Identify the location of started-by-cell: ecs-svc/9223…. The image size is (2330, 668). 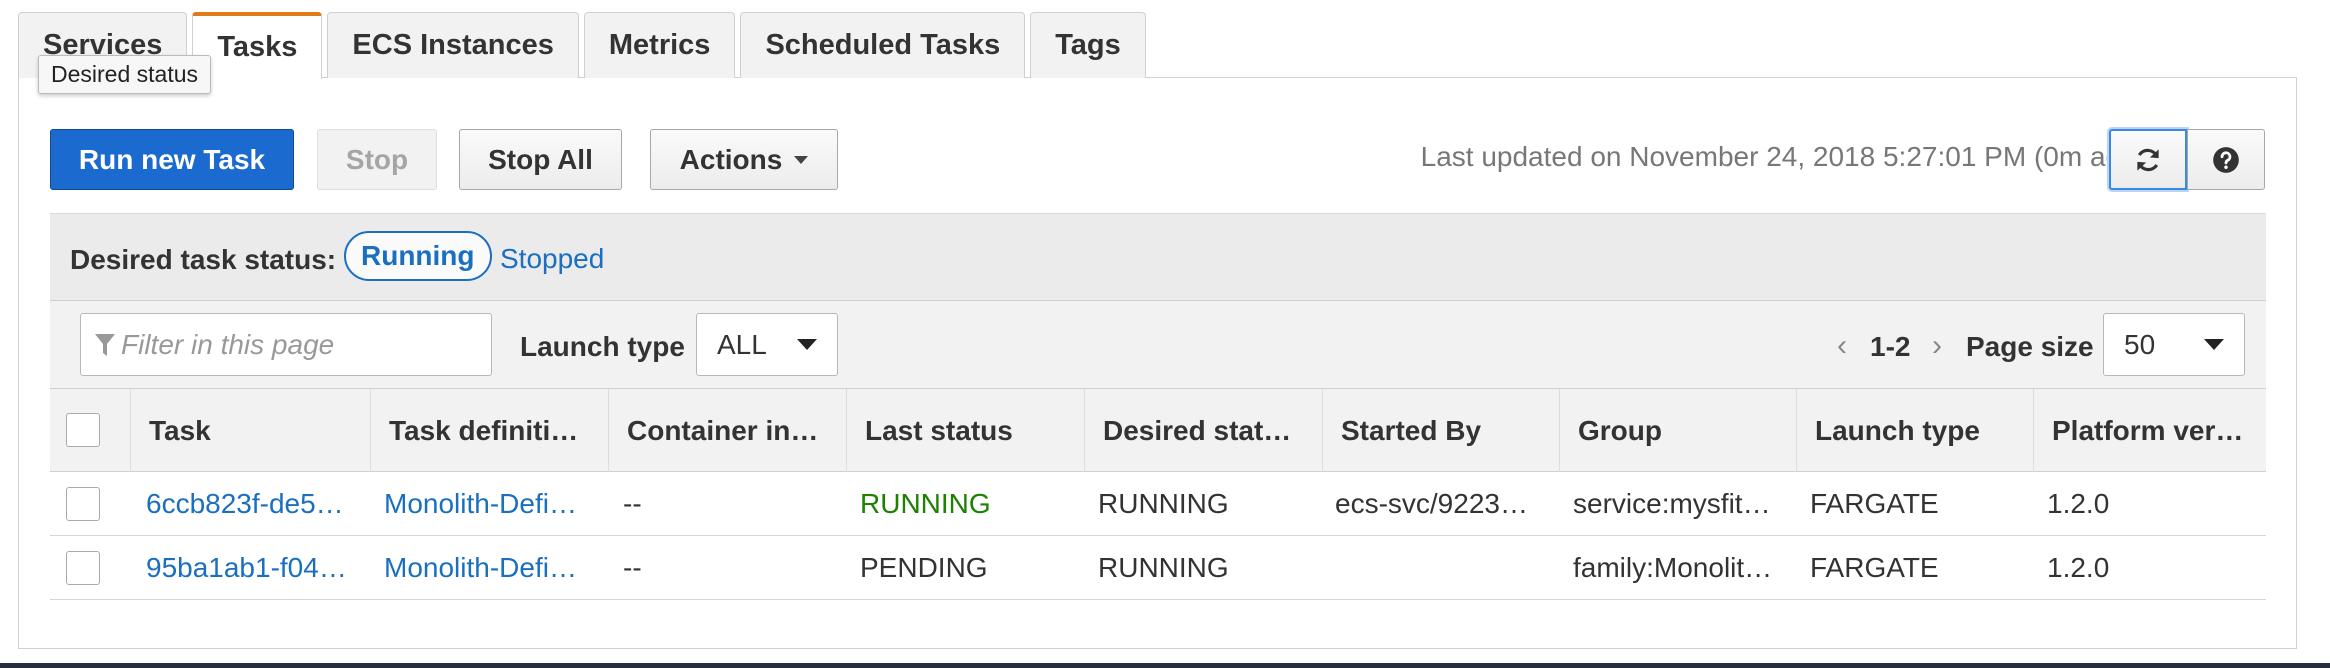
(1431, 503).